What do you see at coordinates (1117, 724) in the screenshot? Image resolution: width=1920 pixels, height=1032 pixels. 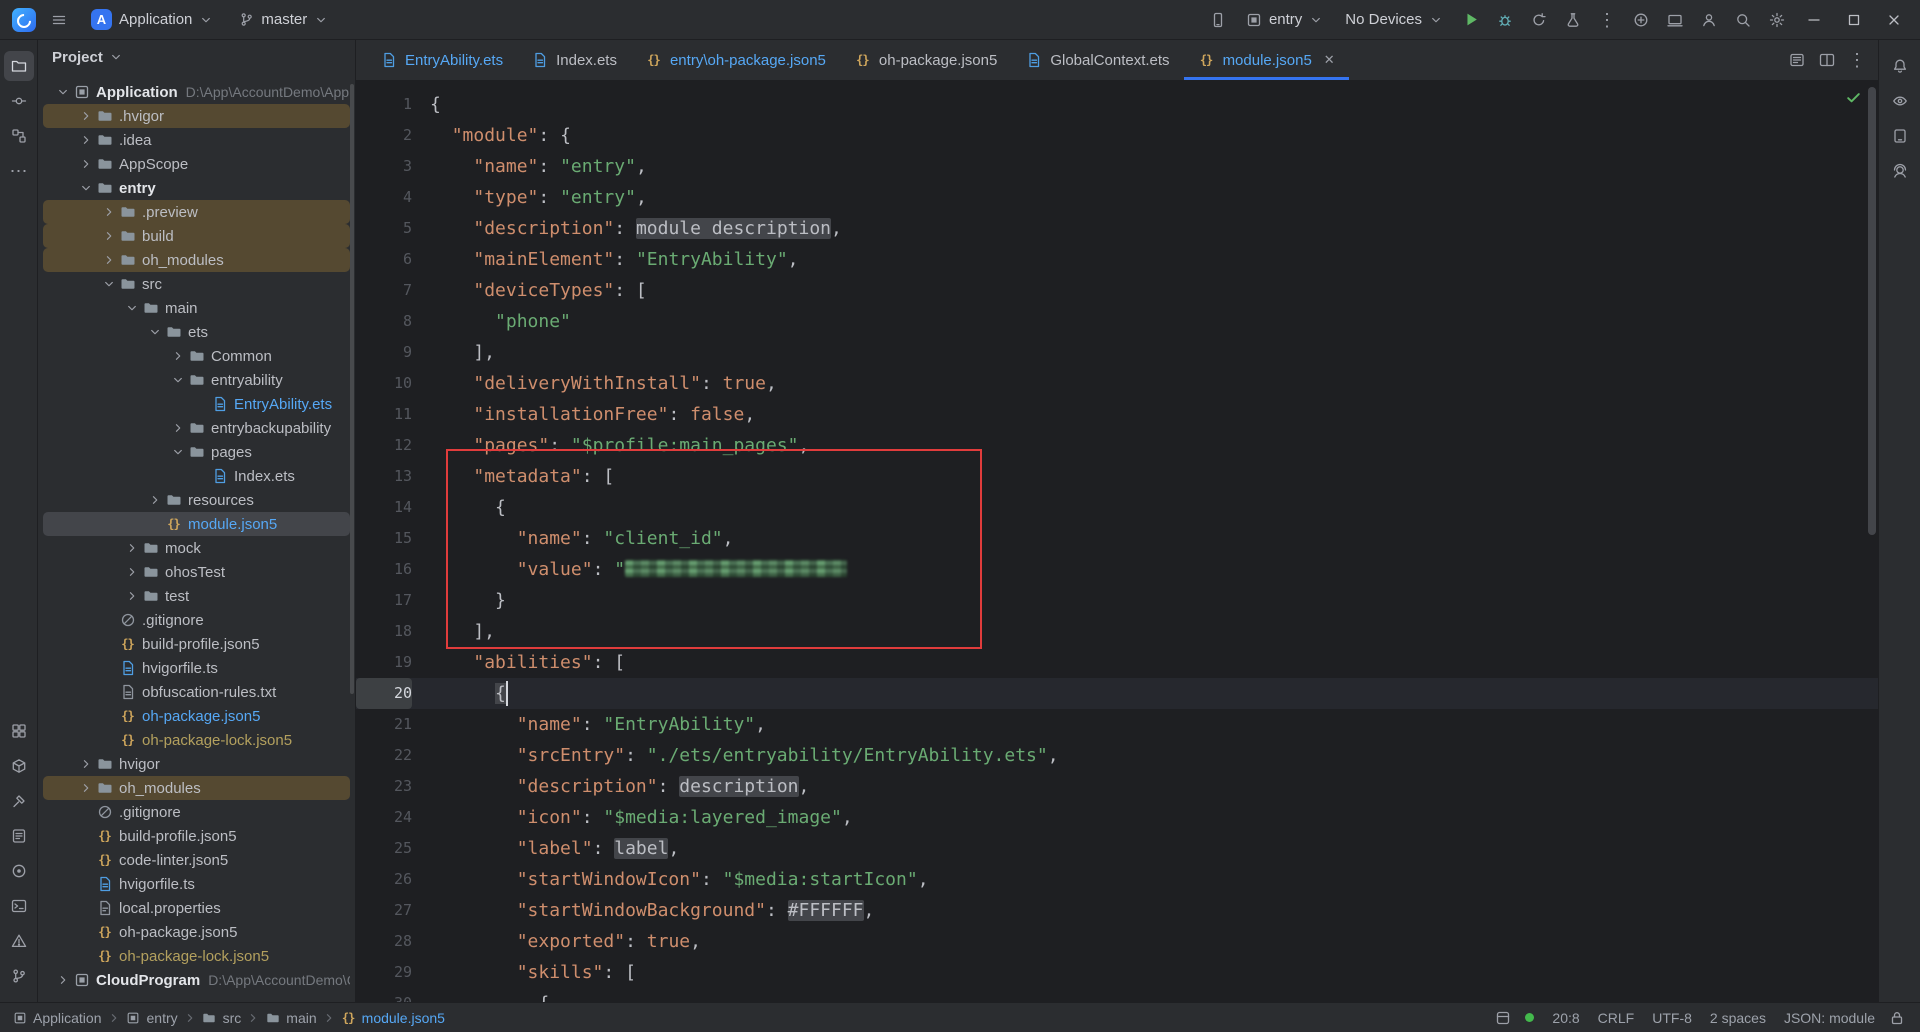 I see `code-line: 21 "name": "EntryAbility",` at bounding box center [1117, 724].